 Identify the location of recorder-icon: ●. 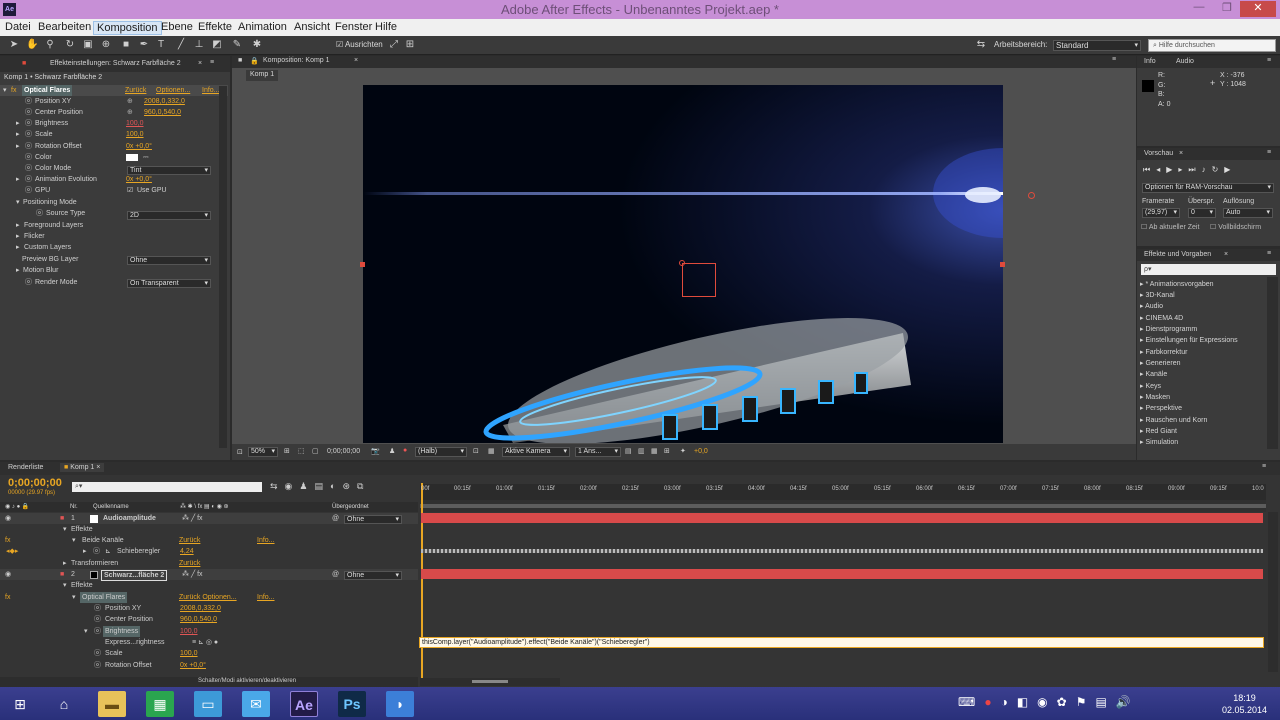
(992, 702).